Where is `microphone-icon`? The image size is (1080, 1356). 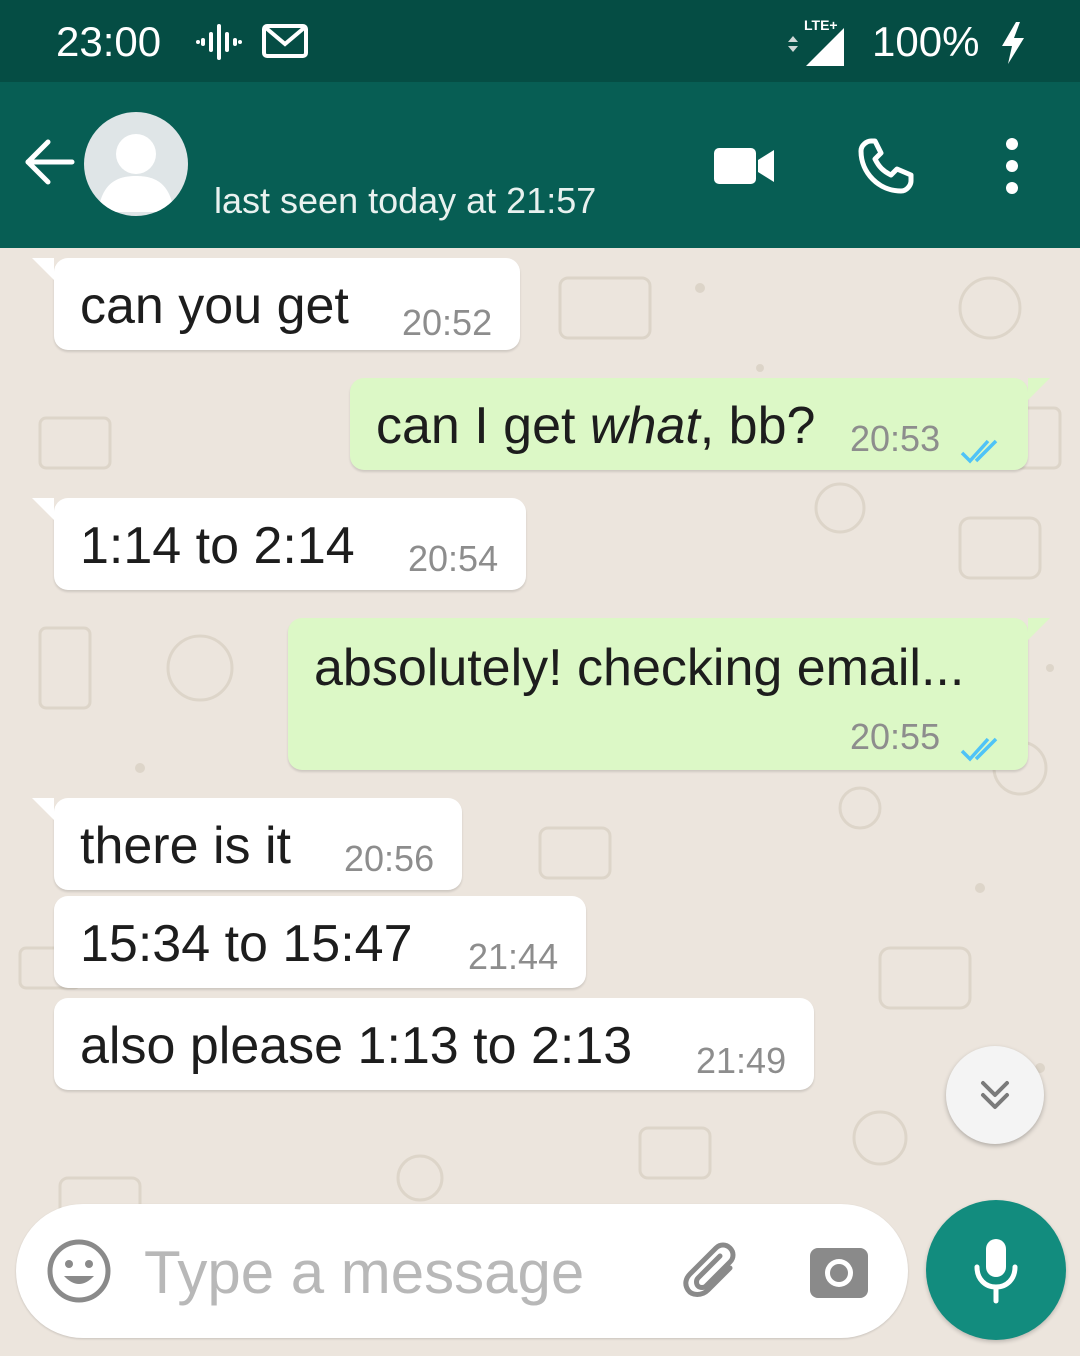
microphone-icon is located at coordinates (996, 1271).